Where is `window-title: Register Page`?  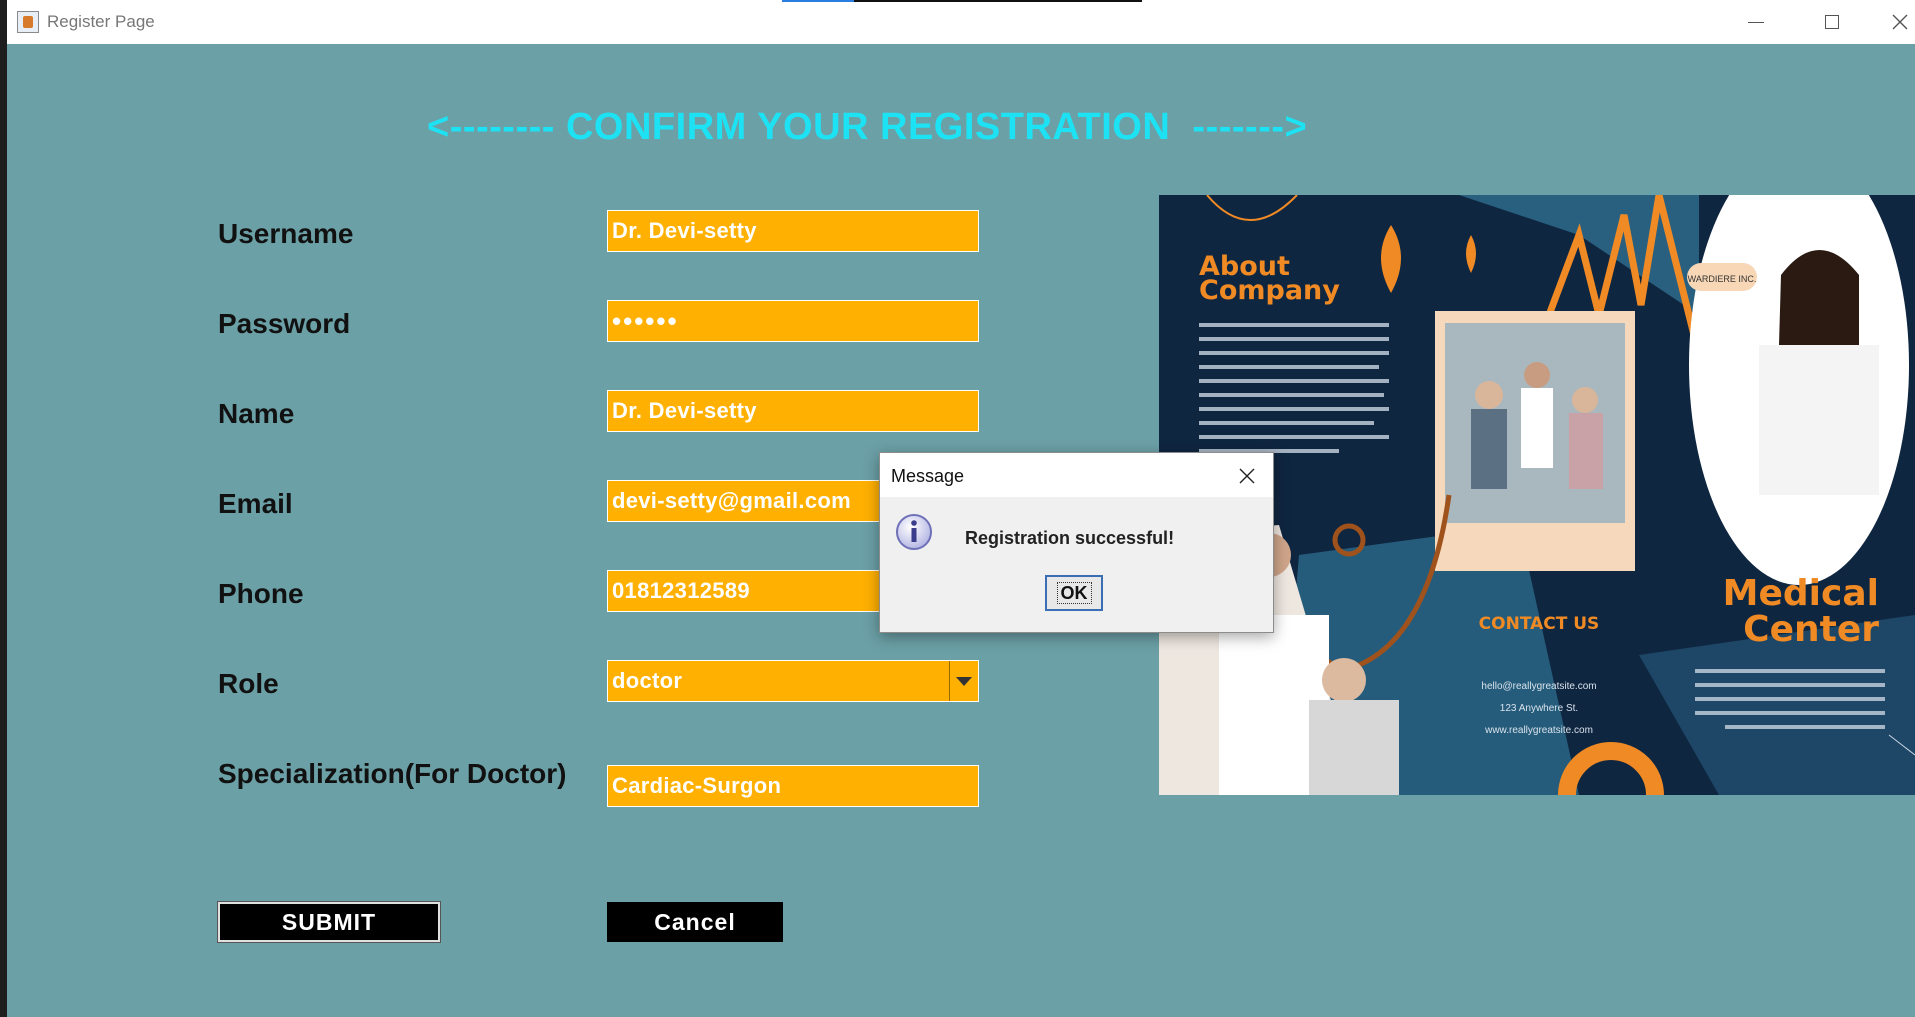 window-title: Register Page is located at coordinates (101, 21).